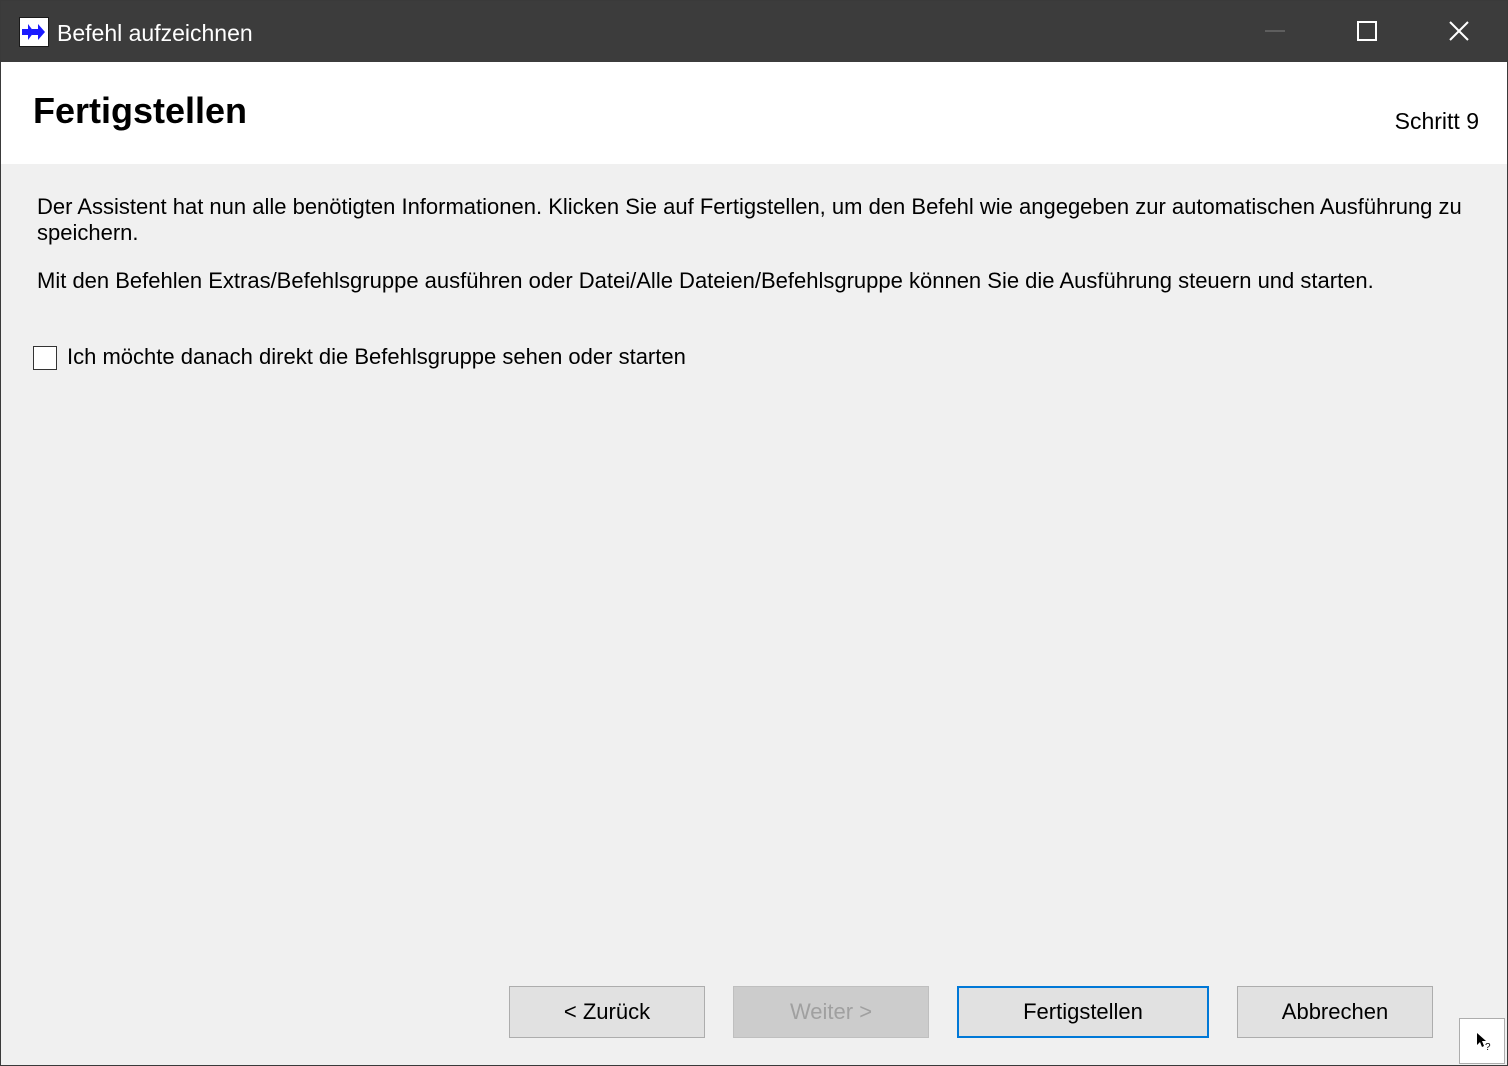  Describe the element at coordinates (607, 1012) in the screenshot. I see `back-button: < Zurück` at that location.